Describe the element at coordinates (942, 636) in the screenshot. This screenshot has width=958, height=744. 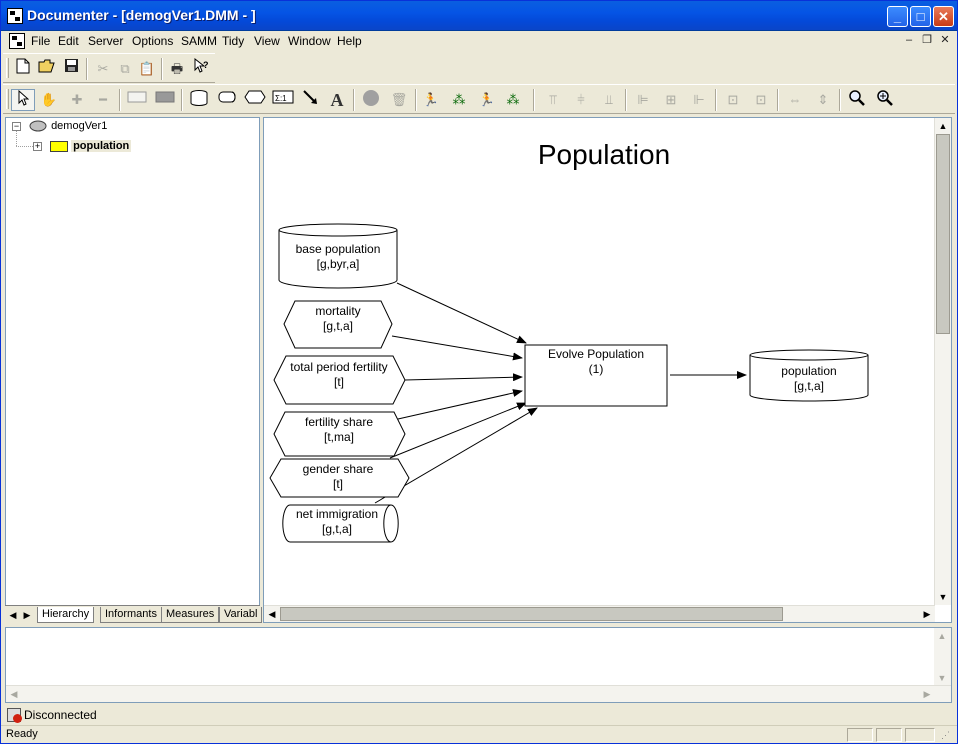
I see `output-scroll-up-icon: ▲` at that location.